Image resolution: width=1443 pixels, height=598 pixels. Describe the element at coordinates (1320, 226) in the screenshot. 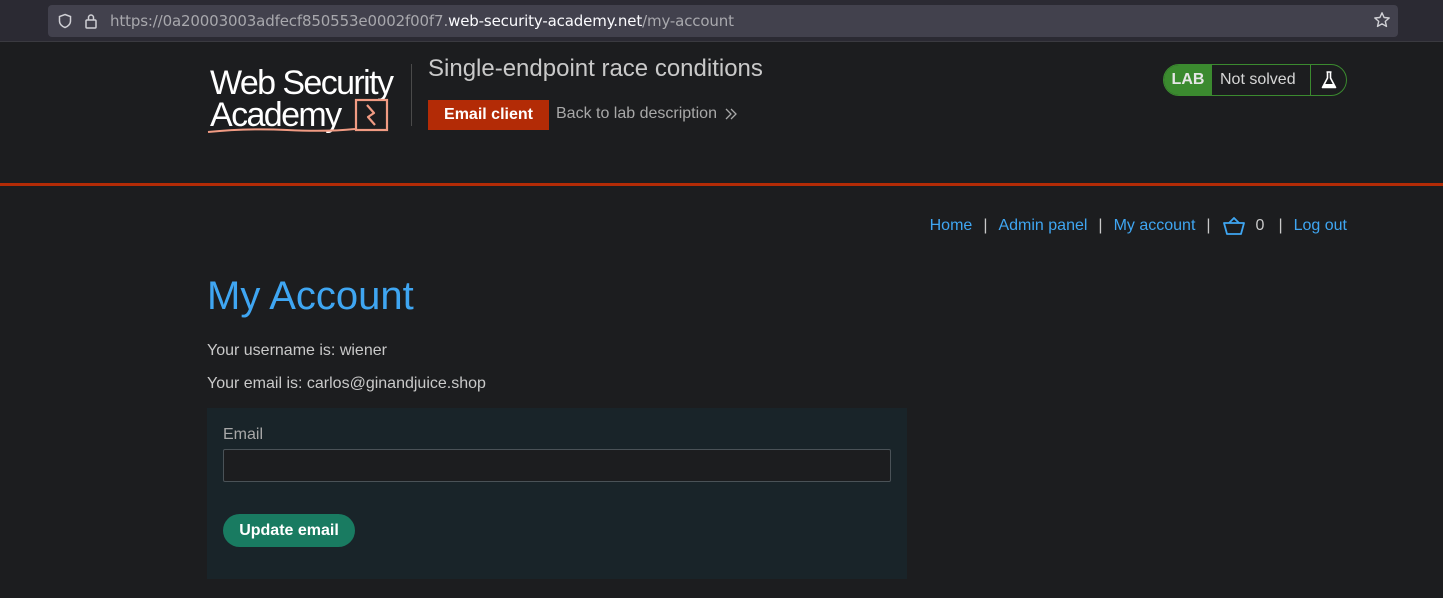

I see `nav-log-out-link: Log out` at that location.